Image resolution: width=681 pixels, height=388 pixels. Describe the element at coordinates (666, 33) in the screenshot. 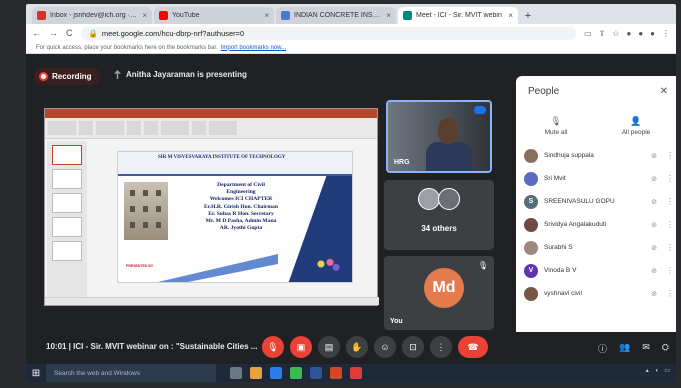

I see `menu-icon: ⋮` at that location.